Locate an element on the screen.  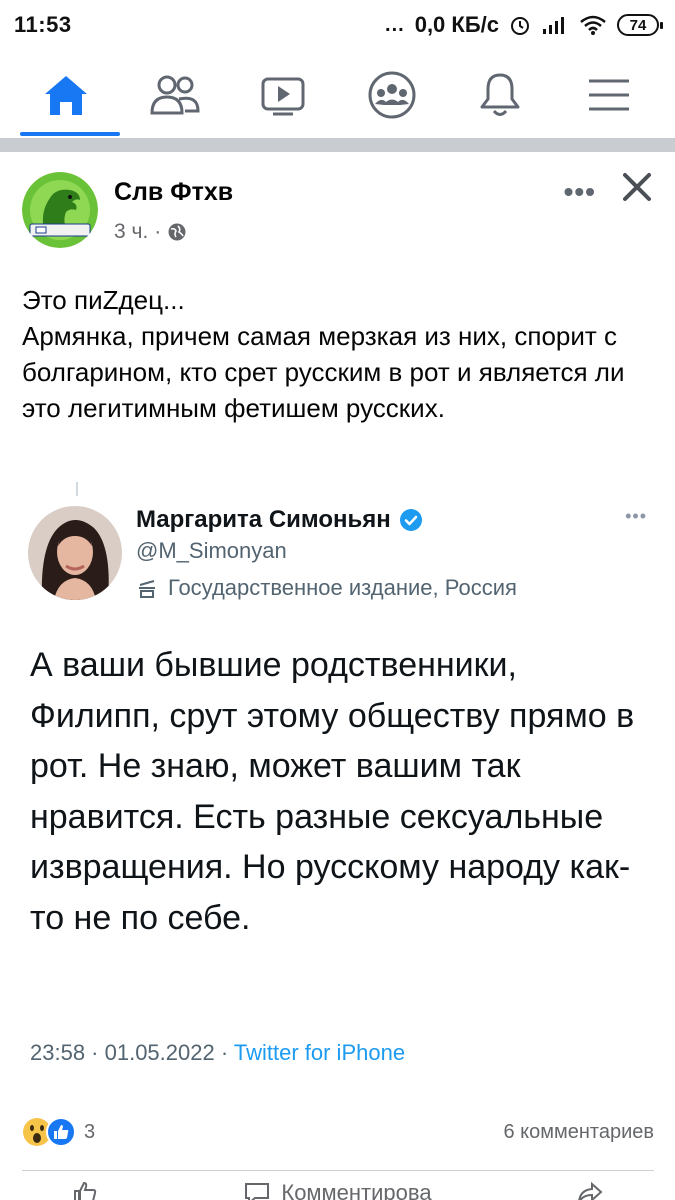
actions-divider is located at coordinates (338, 1170).